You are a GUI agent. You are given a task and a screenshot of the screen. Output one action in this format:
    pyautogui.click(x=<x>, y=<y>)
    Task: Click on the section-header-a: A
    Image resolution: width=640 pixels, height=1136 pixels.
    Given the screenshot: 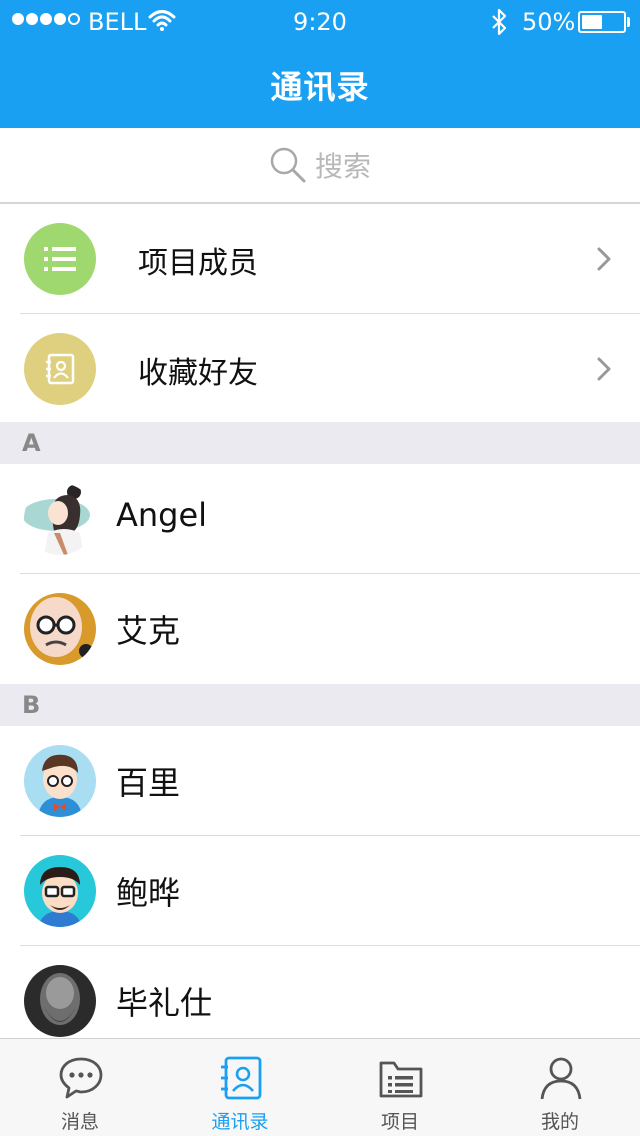 What is the action you would take?
    pyautogui.click(x=320, y=443)
    